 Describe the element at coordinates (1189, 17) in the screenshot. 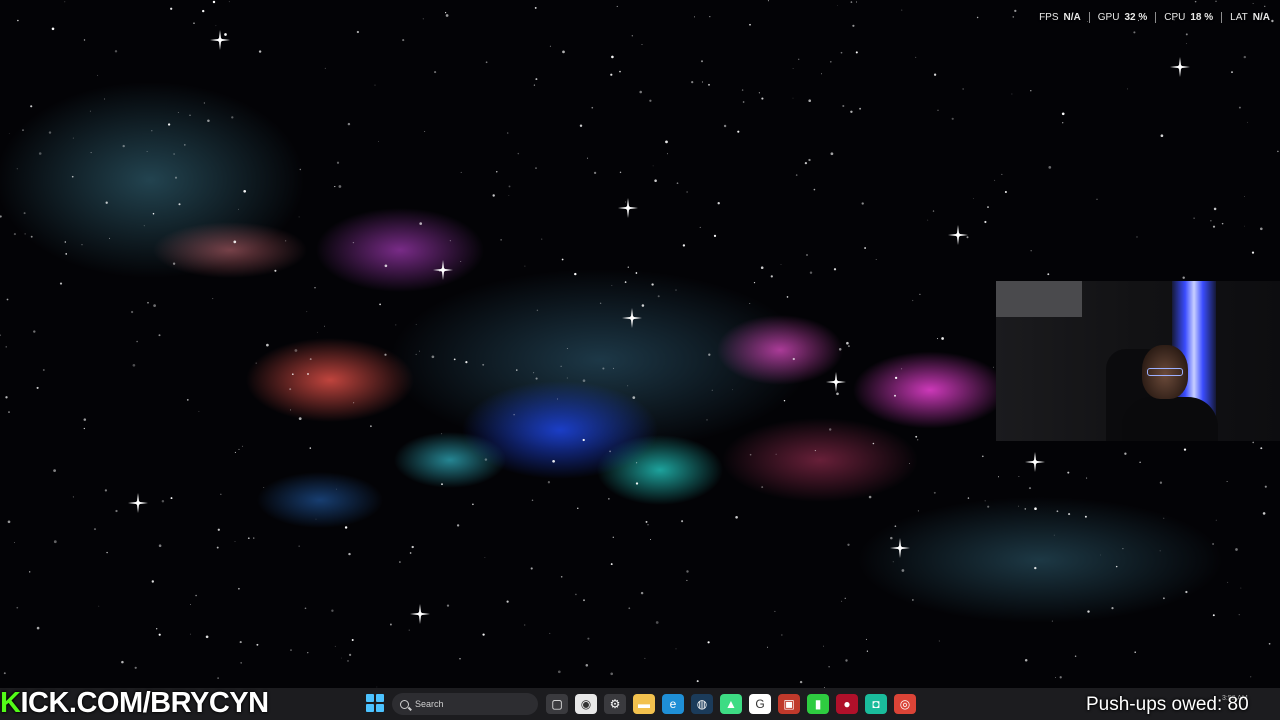

I see `perf-cpu: CPU 18 %` at that location.